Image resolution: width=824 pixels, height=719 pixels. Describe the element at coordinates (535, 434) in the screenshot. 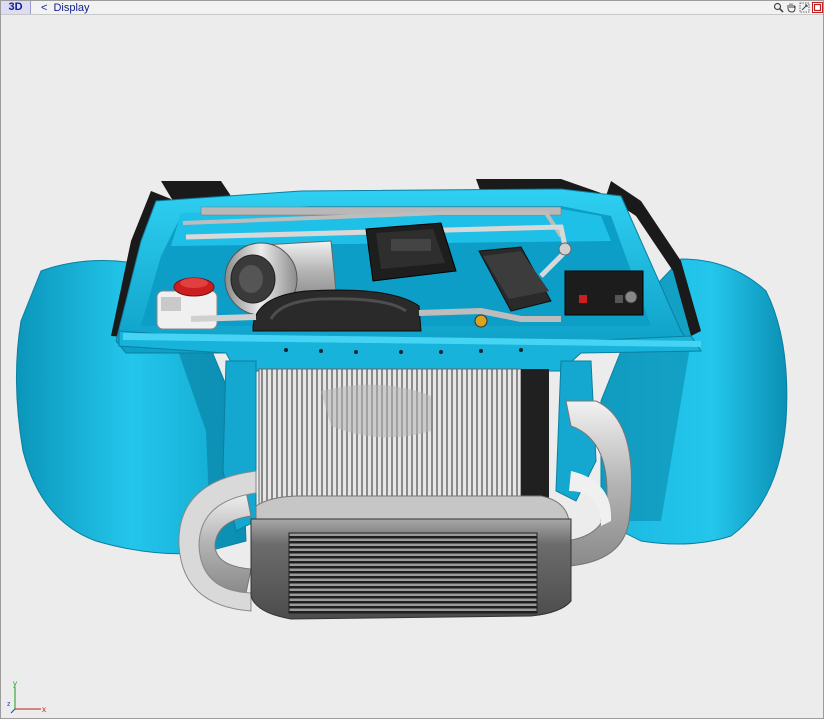

I see `radiator-tank` at that location.